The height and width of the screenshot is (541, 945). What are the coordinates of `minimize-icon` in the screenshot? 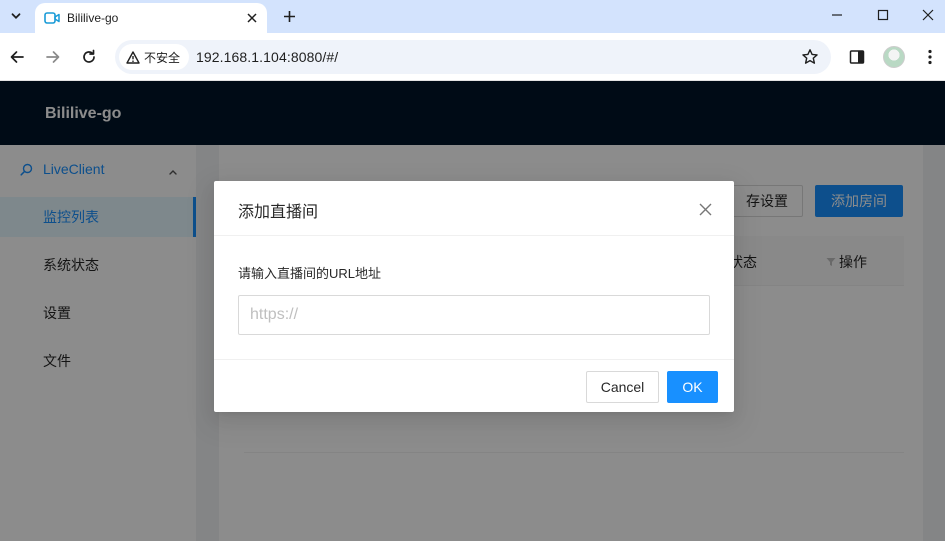 It's located at (837, 15).